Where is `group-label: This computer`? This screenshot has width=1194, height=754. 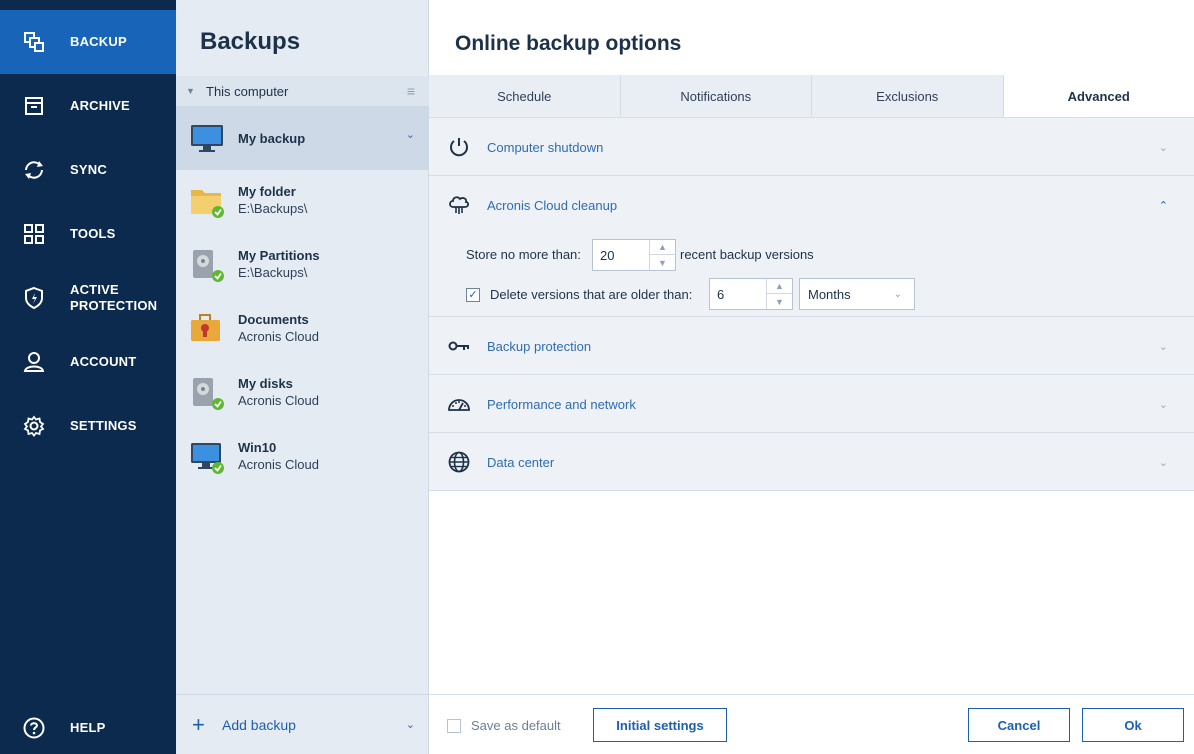 group-label: This computer is located at coordinates (247, 91).